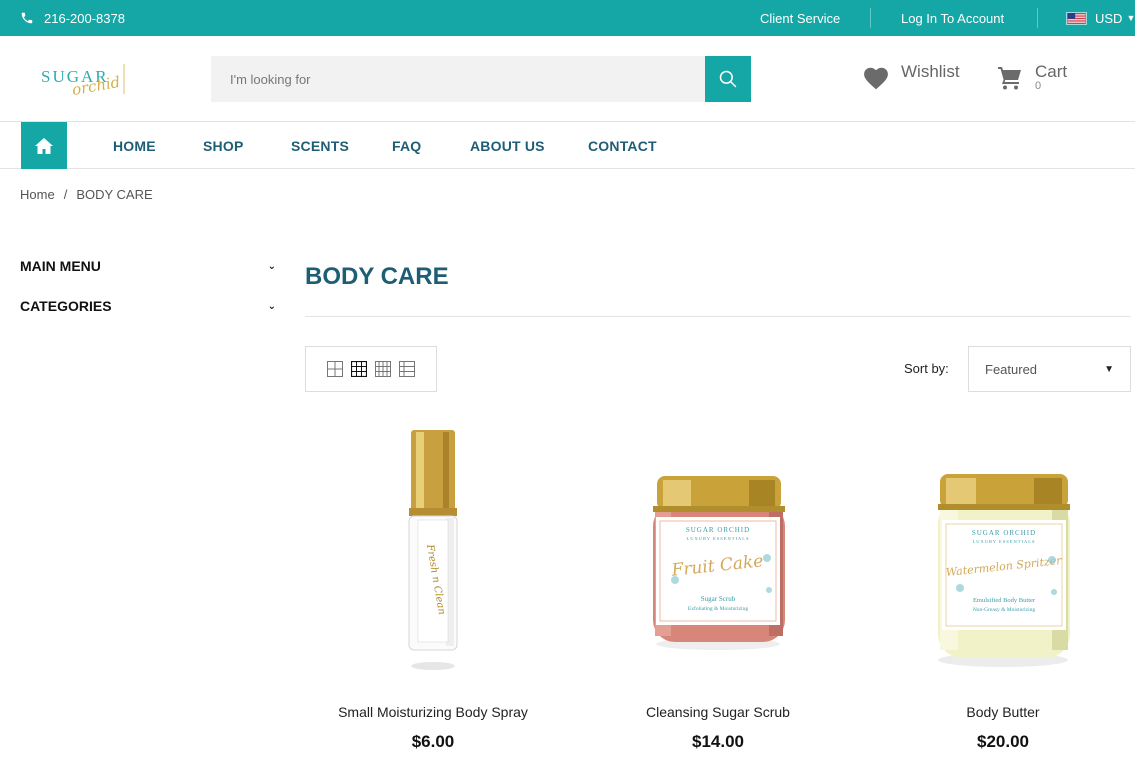 This screenshot has height=770, width=1135. Describe the element at coordinates (114, 194) in the screenshot. I see `breadcrumb-current: BODY CARE` at that location.